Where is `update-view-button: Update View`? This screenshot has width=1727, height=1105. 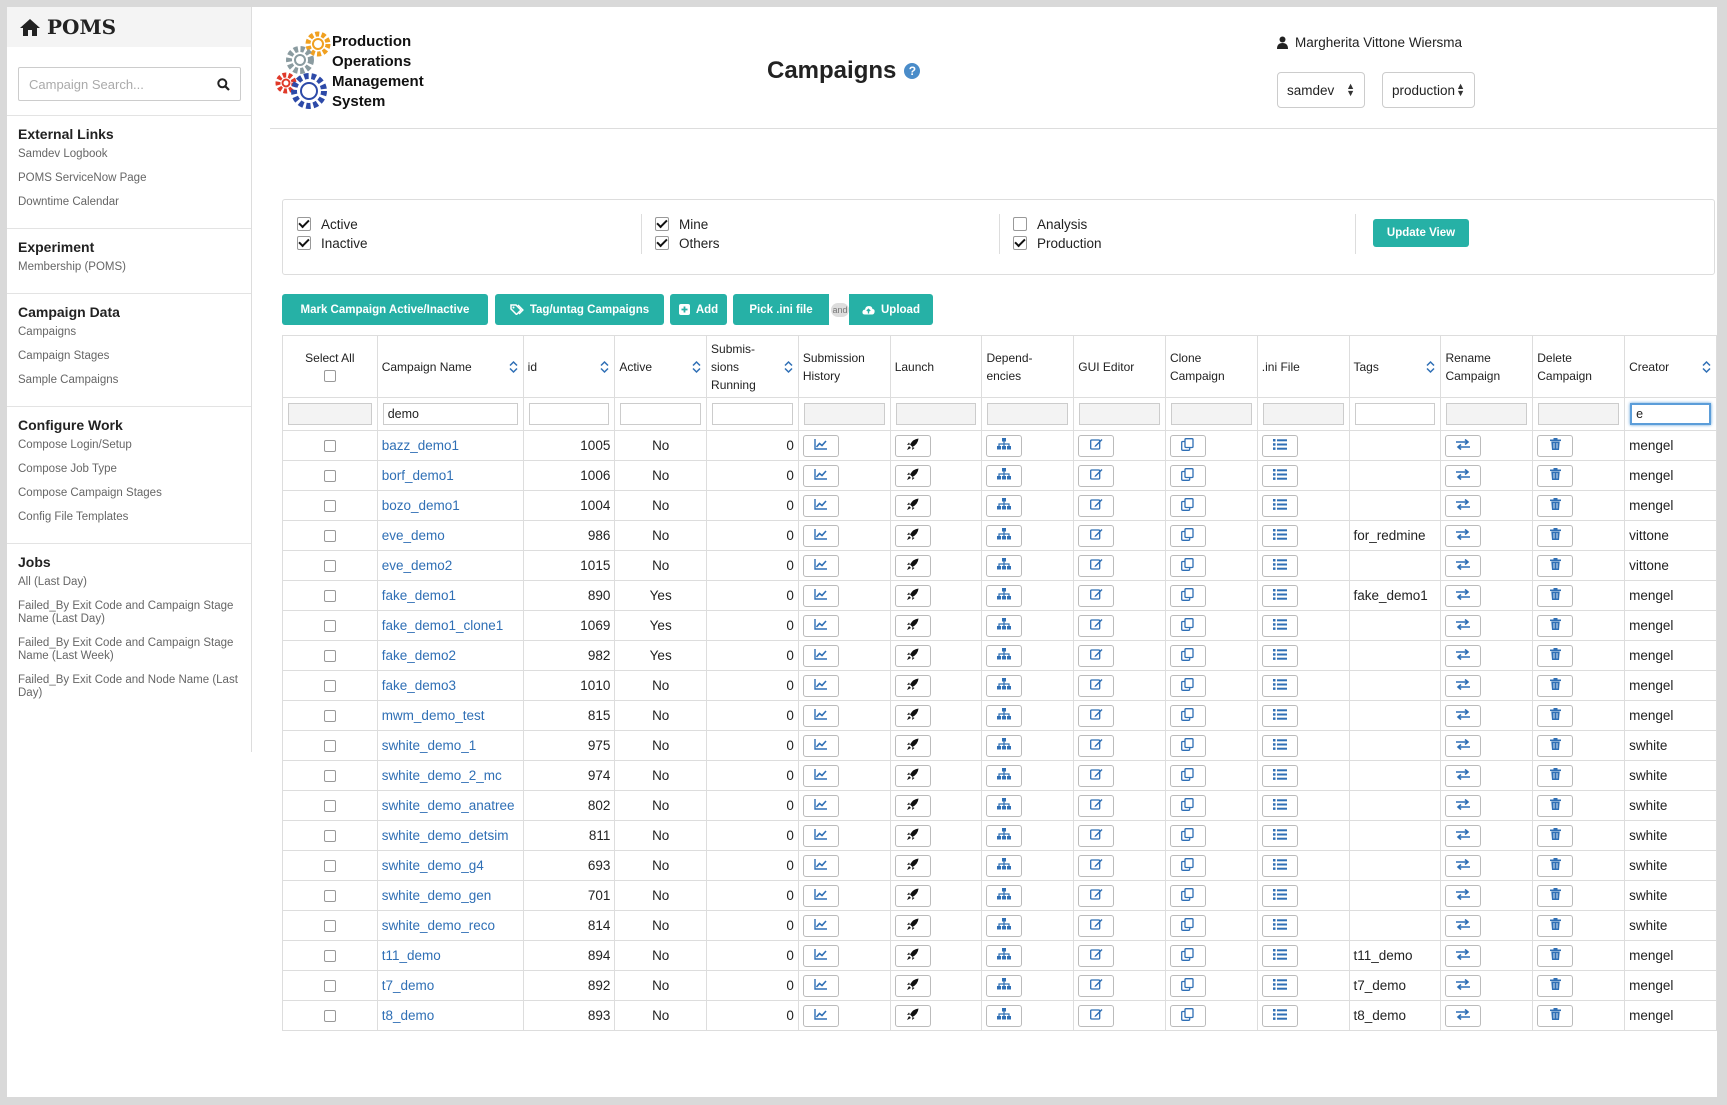 update-view-button: Update View is located at coordinates (1421, 233).